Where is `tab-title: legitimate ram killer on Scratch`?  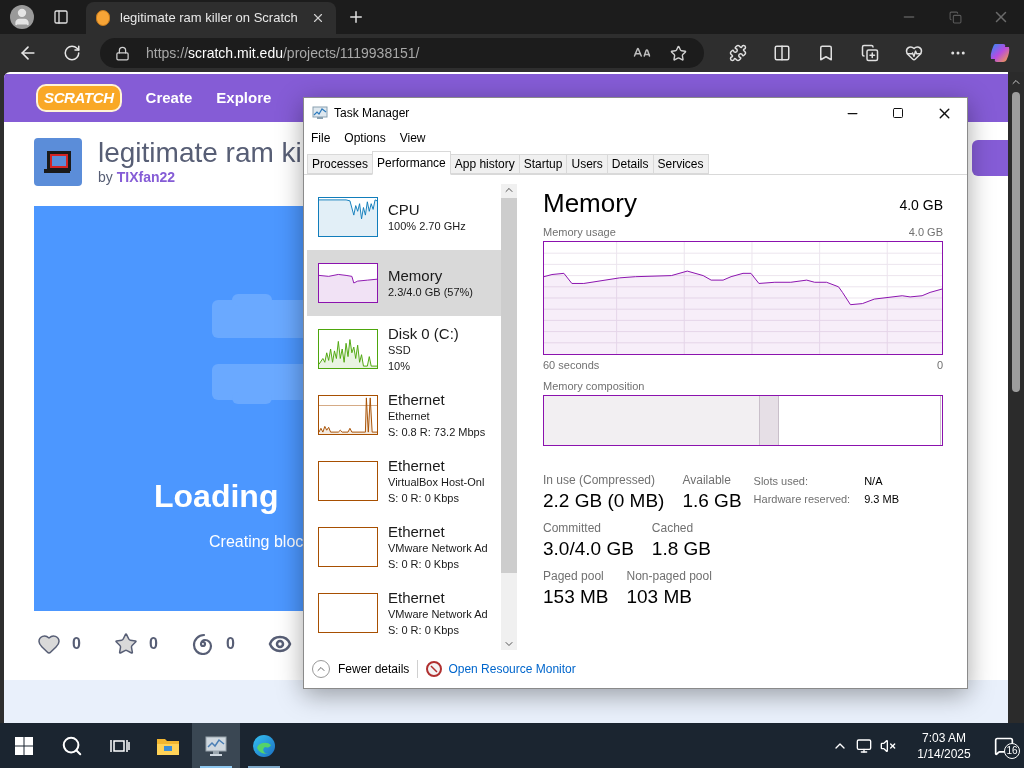 tab-title: legitimate ram killer on Scratch is located at coordinates (209, 18).